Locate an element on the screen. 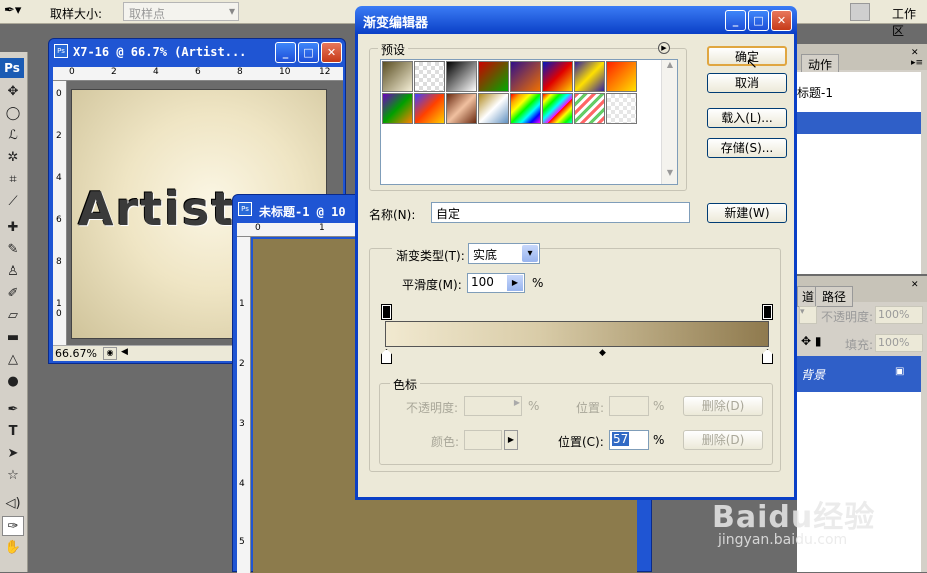 The image size is (927, 573). cancel-button: 取消 is located at coordinates (747, 83).